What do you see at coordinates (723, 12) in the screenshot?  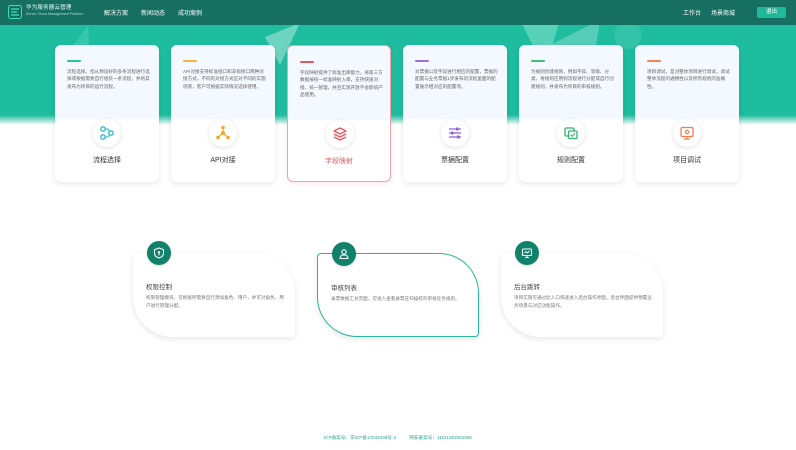 I see `nav-scene-mall: 场景商城` at bounding box center [723, 12].